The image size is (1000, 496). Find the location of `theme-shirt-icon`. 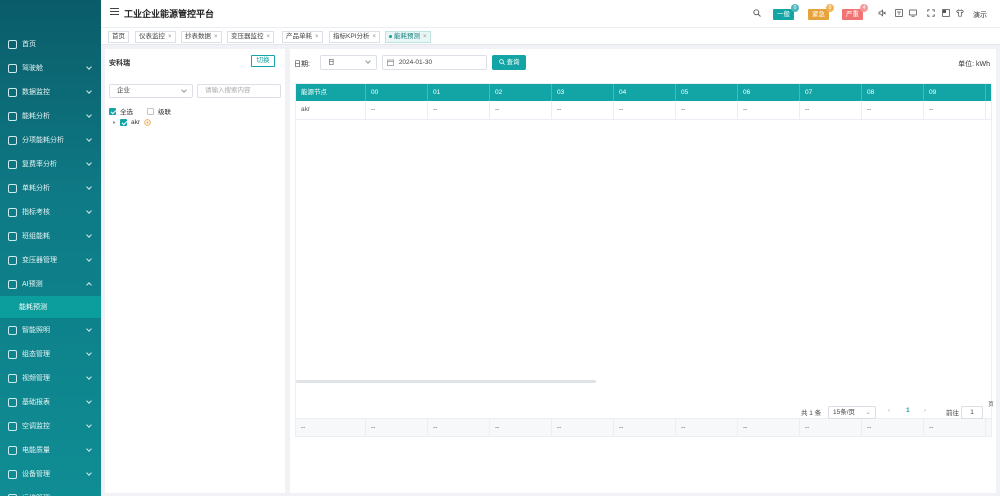

theme-shirt-icon is located at coordinates (960, 13).